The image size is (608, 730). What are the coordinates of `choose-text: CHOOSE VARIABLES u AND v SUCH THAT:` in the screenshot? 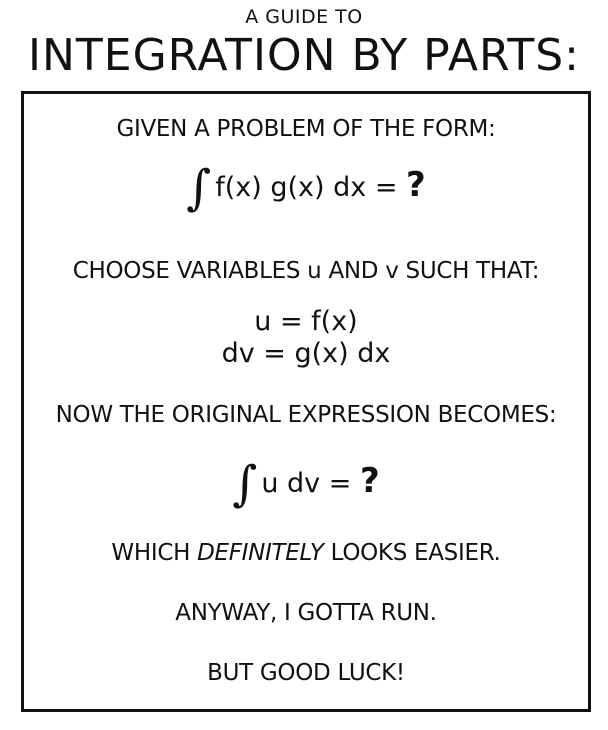 It's located at (306, 271).